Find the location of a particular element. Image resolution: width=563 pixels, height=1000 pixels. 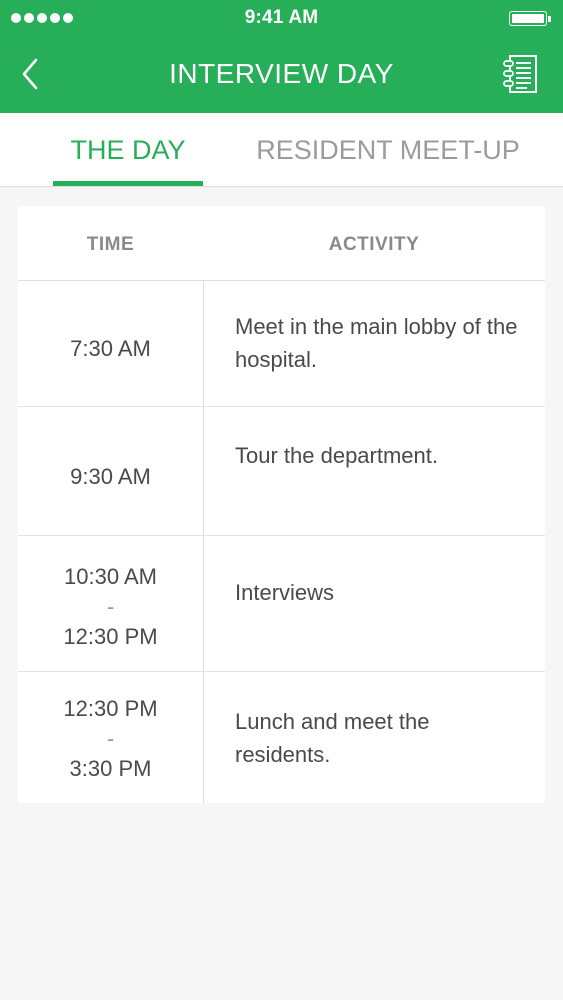

active-tab-indicator is located at coordinates (128, 183).